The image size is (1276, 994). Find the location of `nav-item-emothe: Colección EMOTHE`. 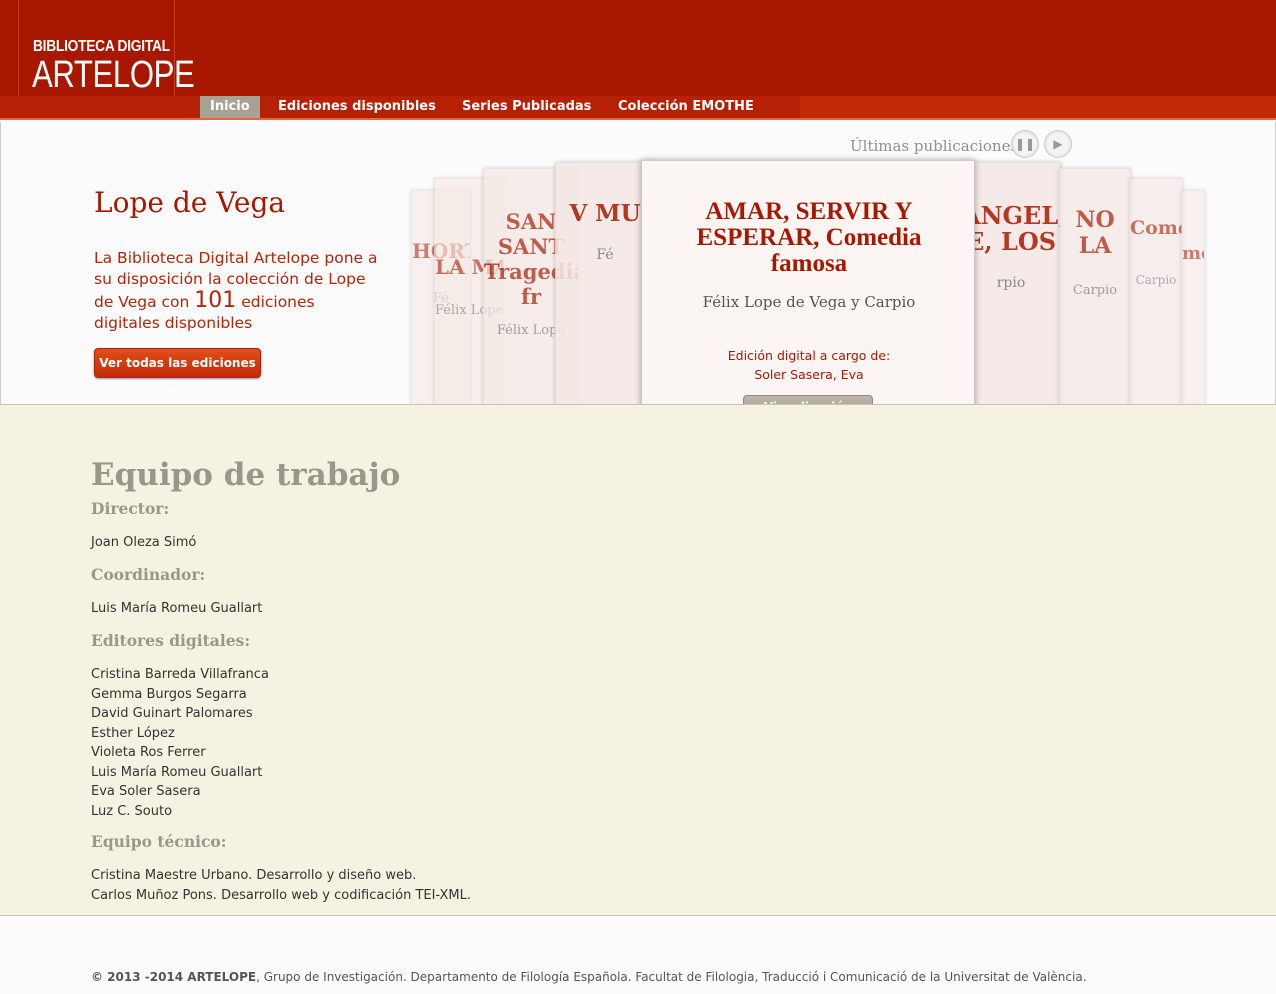

nav-item-emothe: Colección EMOTHE is located at coordinates (686, 107).